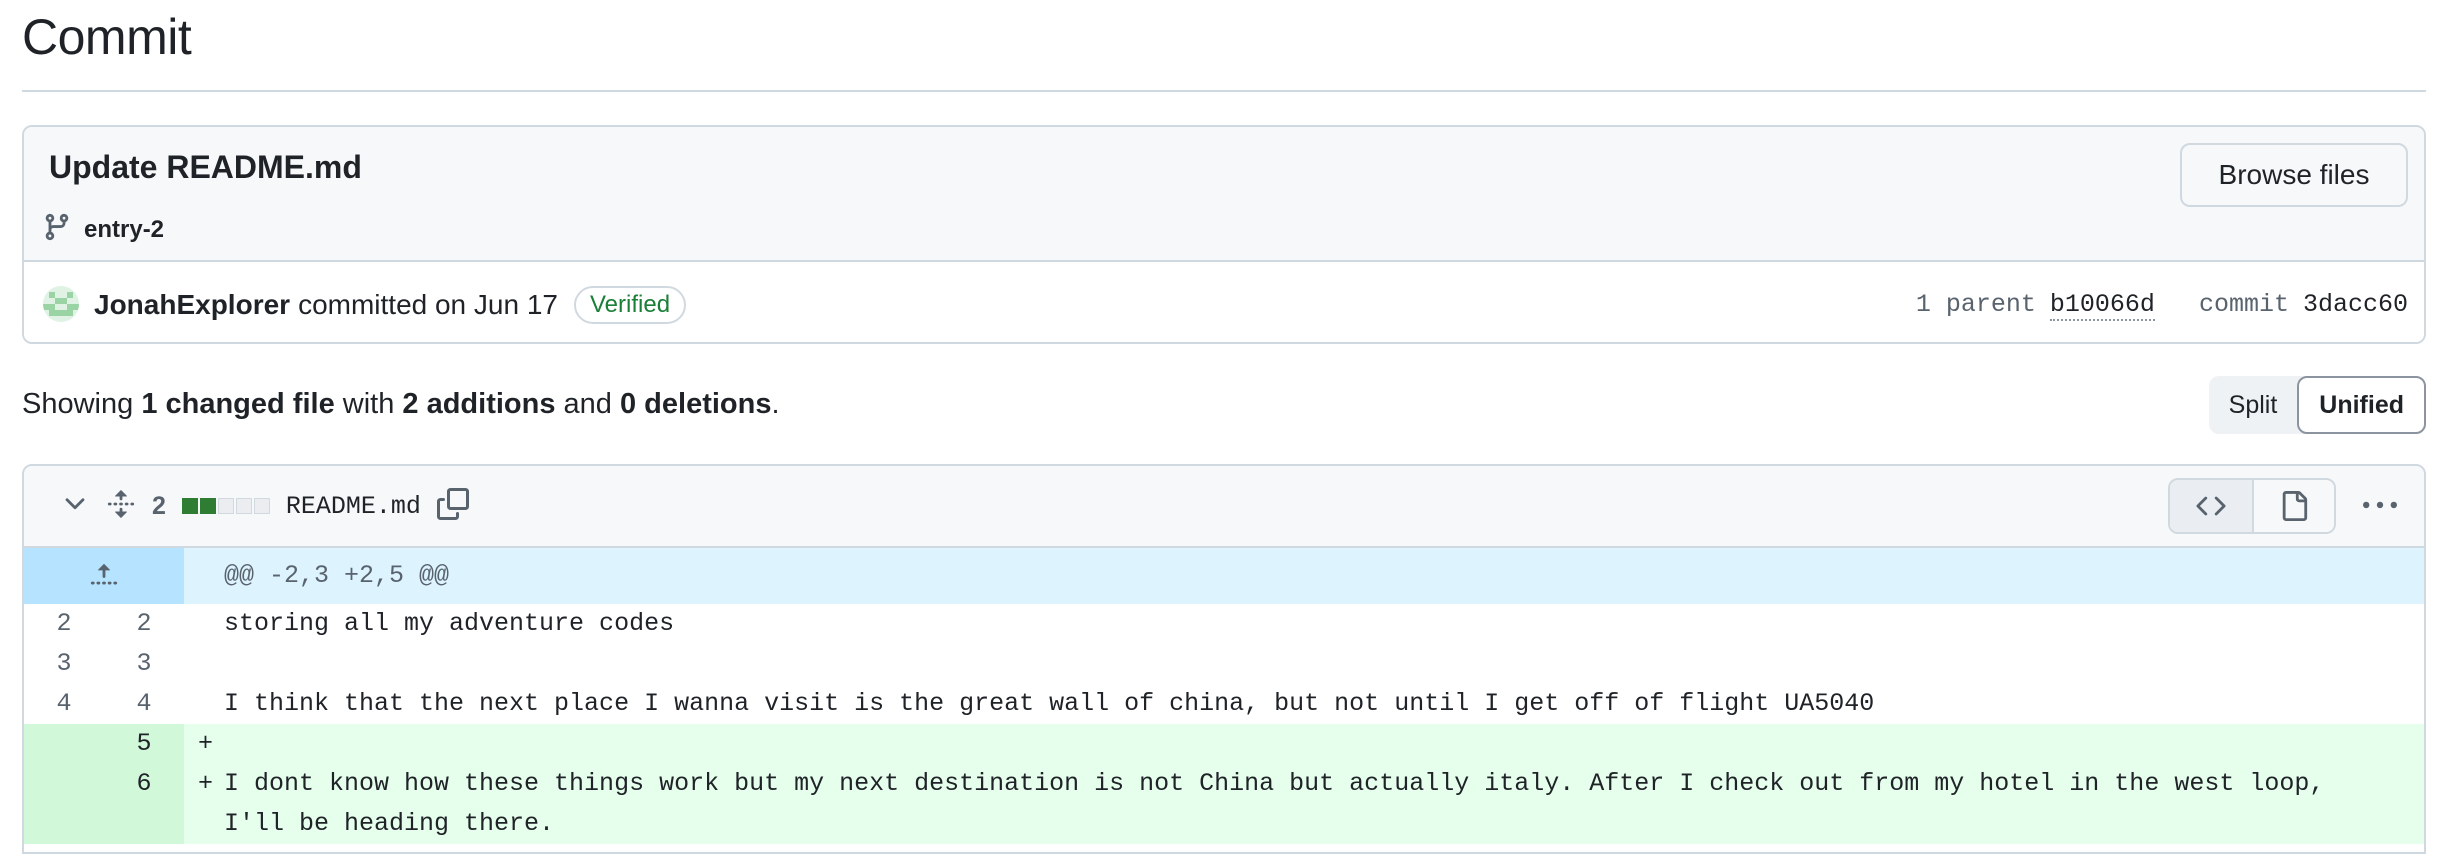  What do you see at coordinates (2102, 305) in the screenshot?
I see `parent-sha-link: b10066d` at bounding box center [2102, 305].